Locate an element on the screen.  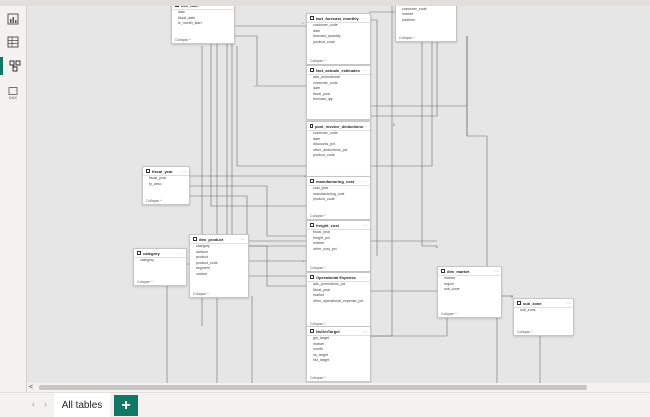
column-item: nsr_target is located at coordinates (338, 361).